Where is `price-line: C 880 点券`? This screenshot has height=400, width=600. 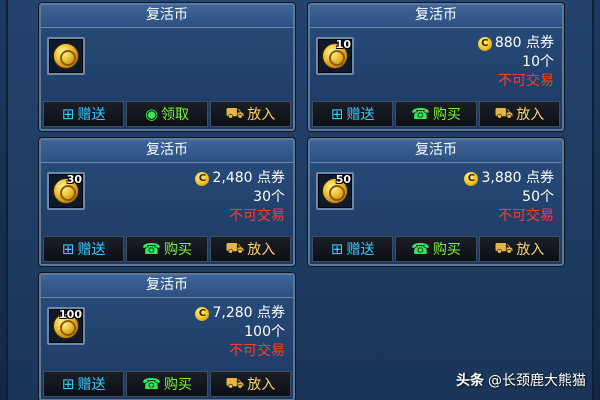 price-line: C 880 点券 is located at coordinates (515, 43).